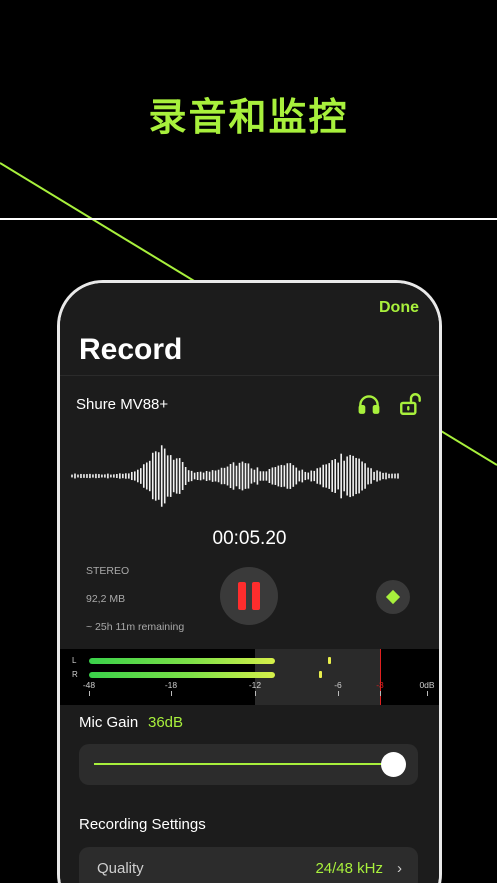 The image size is (497, 883). What do you see at coordinates (142, 824) in the screenshot?
I see `recording-settings-title: Recording Settings` at bounding box center [142, 824].